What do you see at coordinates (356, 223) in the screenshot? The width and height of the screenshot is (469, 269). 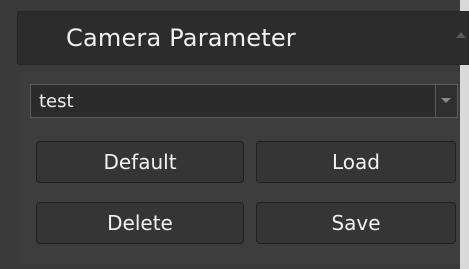 I see `save-button: Save` at bounding box center [356, 223].